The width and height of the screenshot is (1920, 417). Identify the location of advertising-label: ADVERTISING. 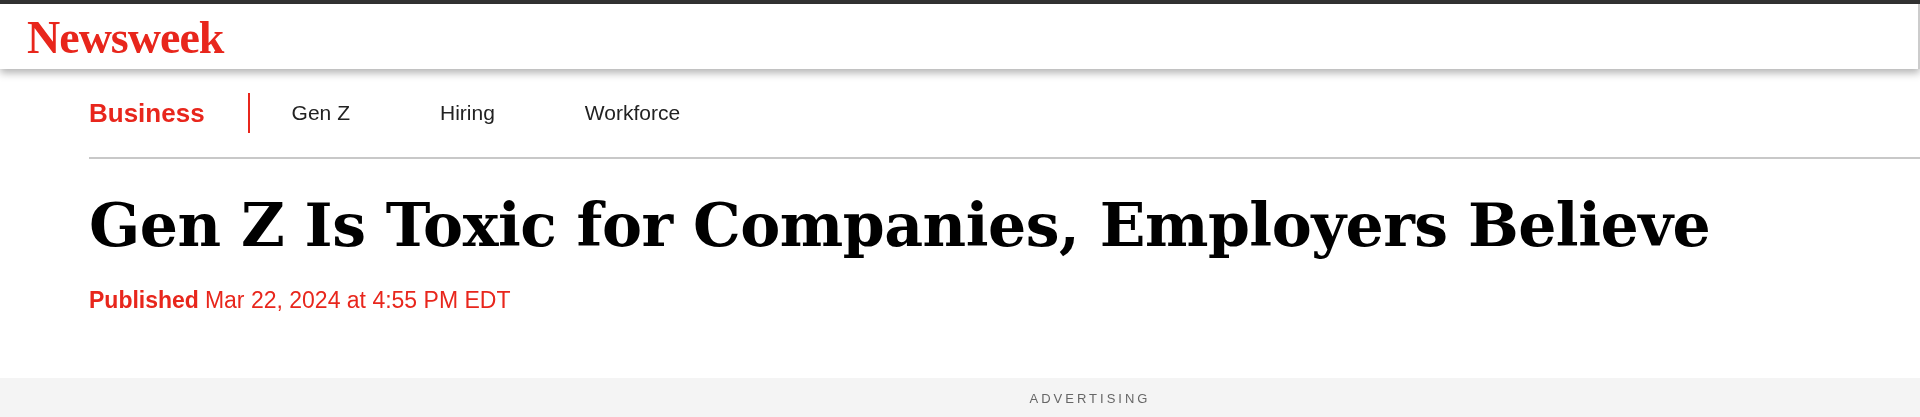
(1090, 400).